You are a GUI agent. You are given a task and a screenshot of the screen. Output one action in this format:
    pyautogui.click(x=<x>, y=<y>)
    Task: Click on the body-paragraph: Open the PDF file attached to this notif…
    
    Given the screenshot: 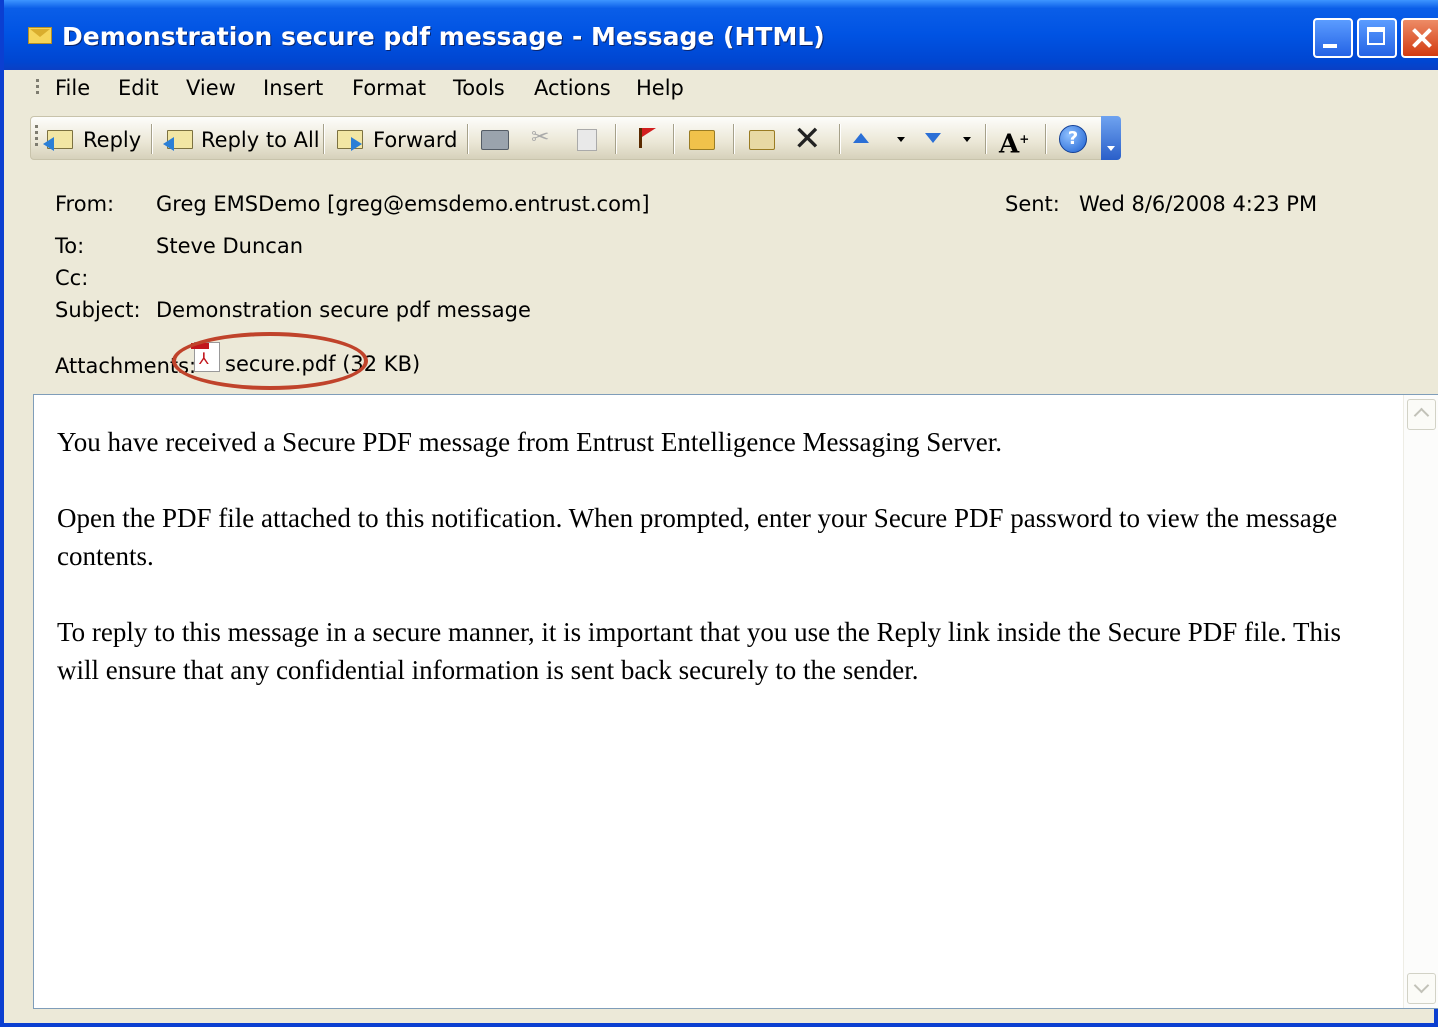 What is the action you would take?
    pyautogui.click(x=697, y=537)
    